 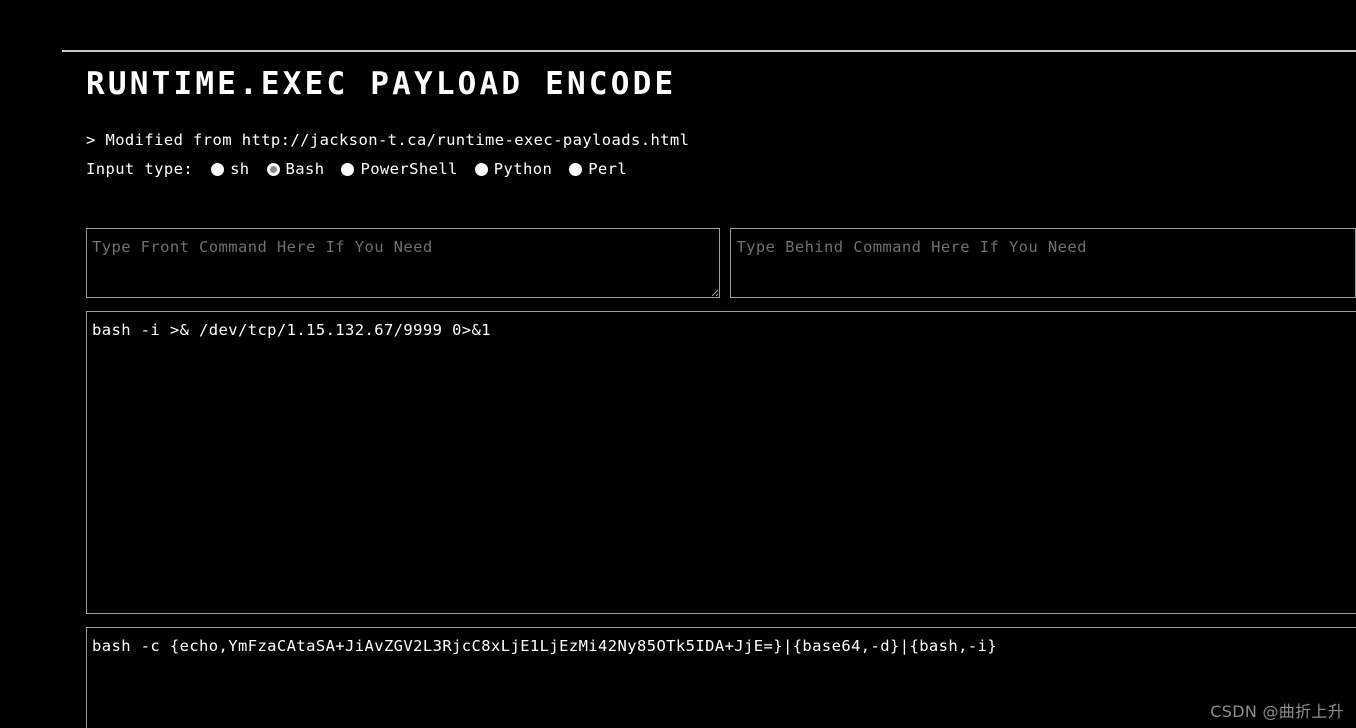 I want to click on front-command-input, so click(x=403, y=263).